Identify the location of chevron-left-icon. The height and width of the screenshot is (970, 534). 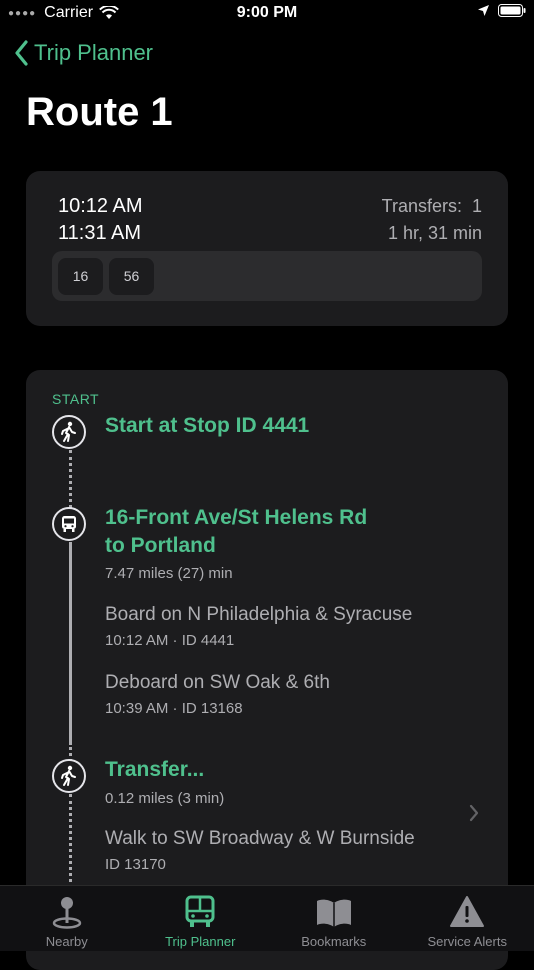
(21, 53).